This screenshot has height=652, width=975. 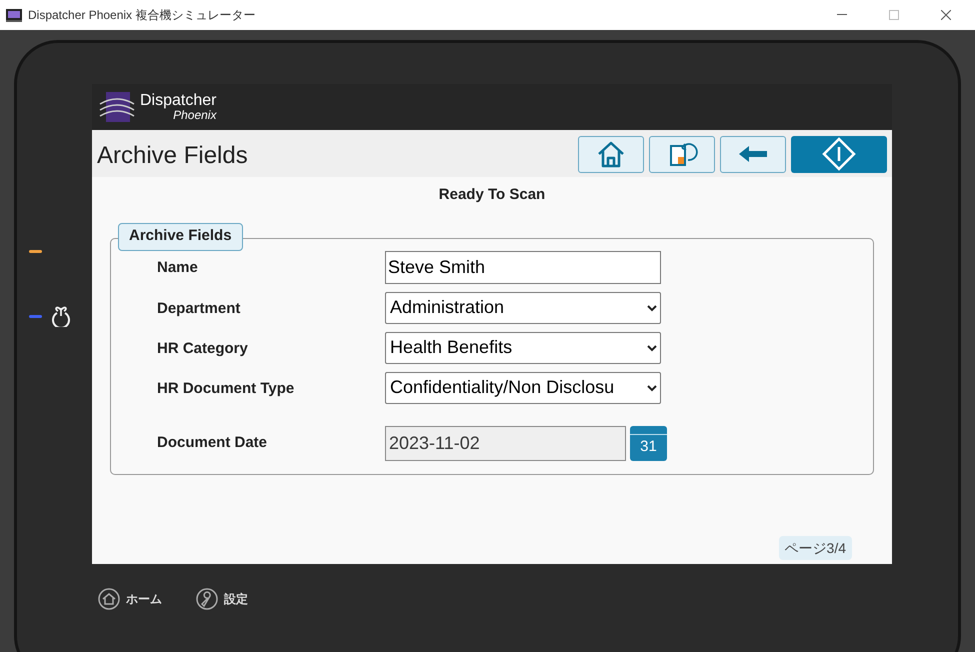 I want to click on page-indicator: ページ3/4, so click(x=815, y=548).